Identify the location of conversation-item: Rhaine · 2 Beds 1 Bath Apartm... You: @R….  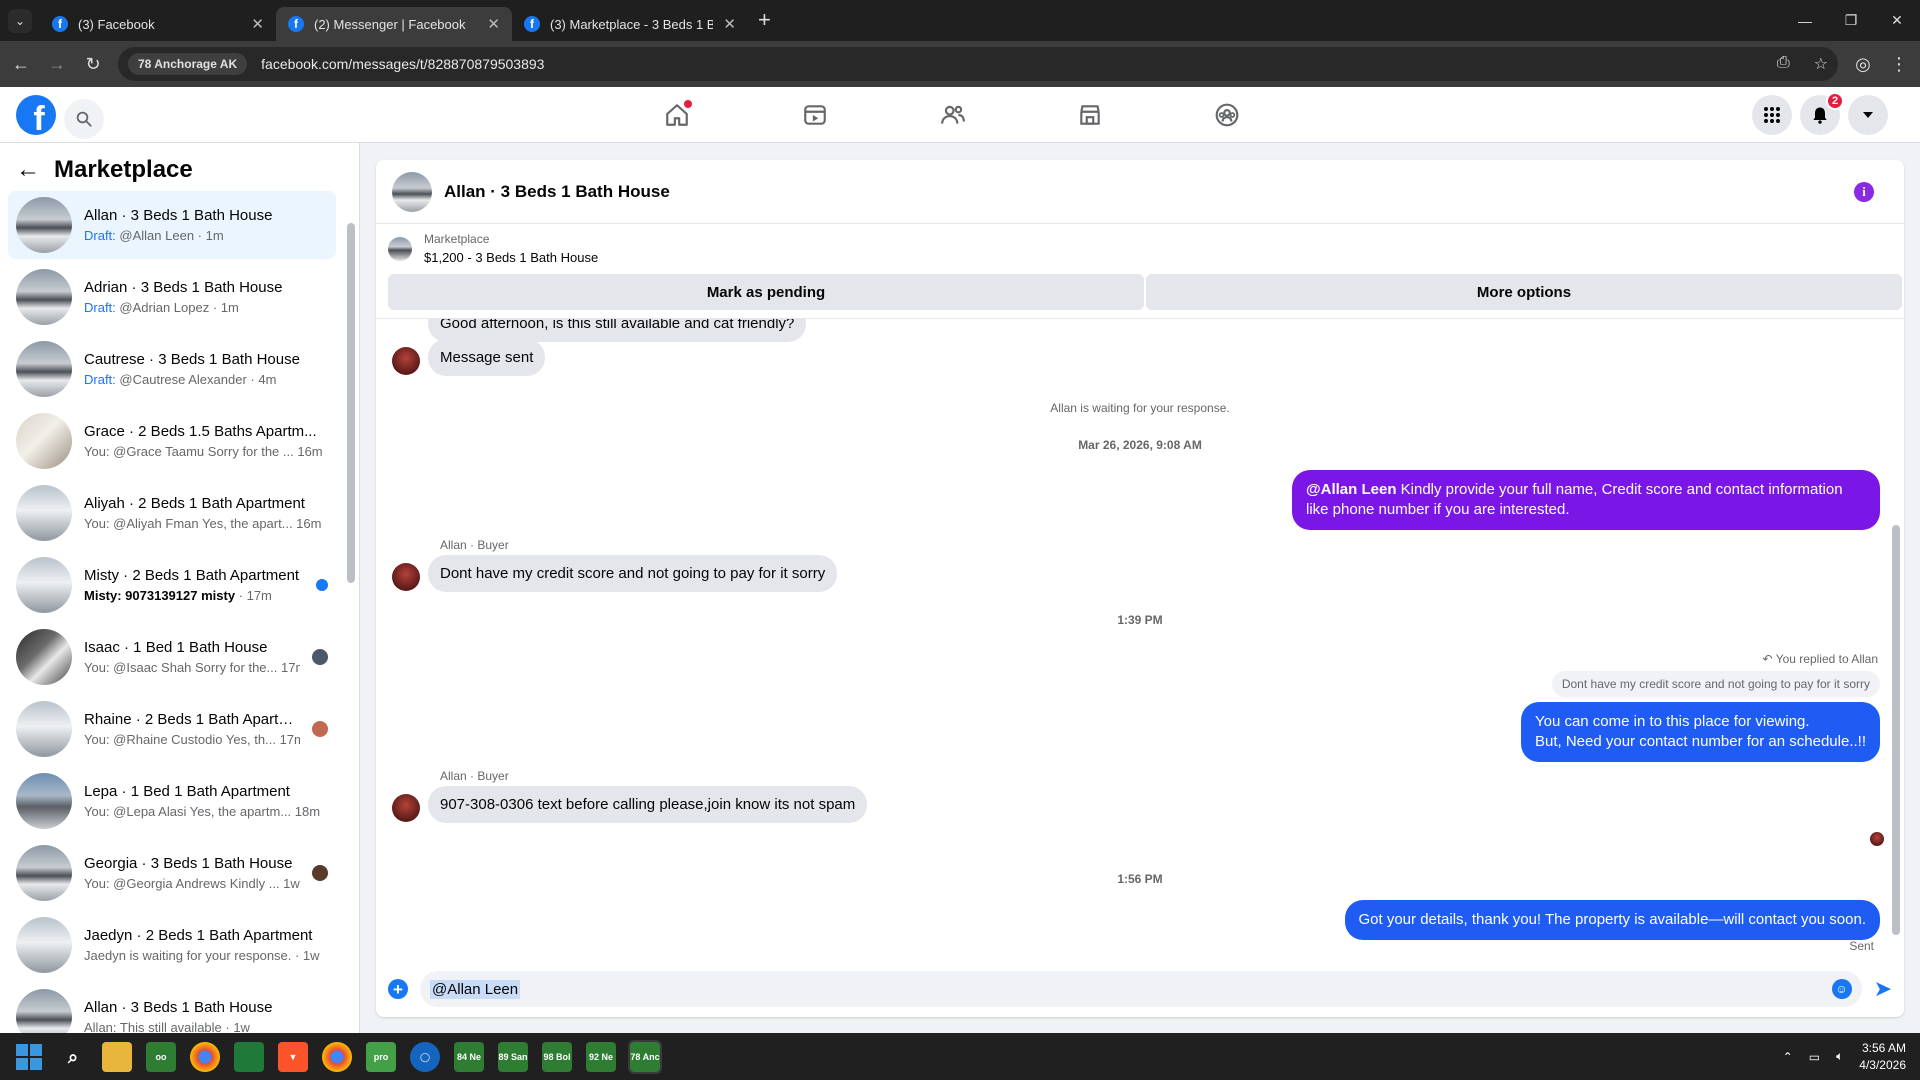
(172, 729).